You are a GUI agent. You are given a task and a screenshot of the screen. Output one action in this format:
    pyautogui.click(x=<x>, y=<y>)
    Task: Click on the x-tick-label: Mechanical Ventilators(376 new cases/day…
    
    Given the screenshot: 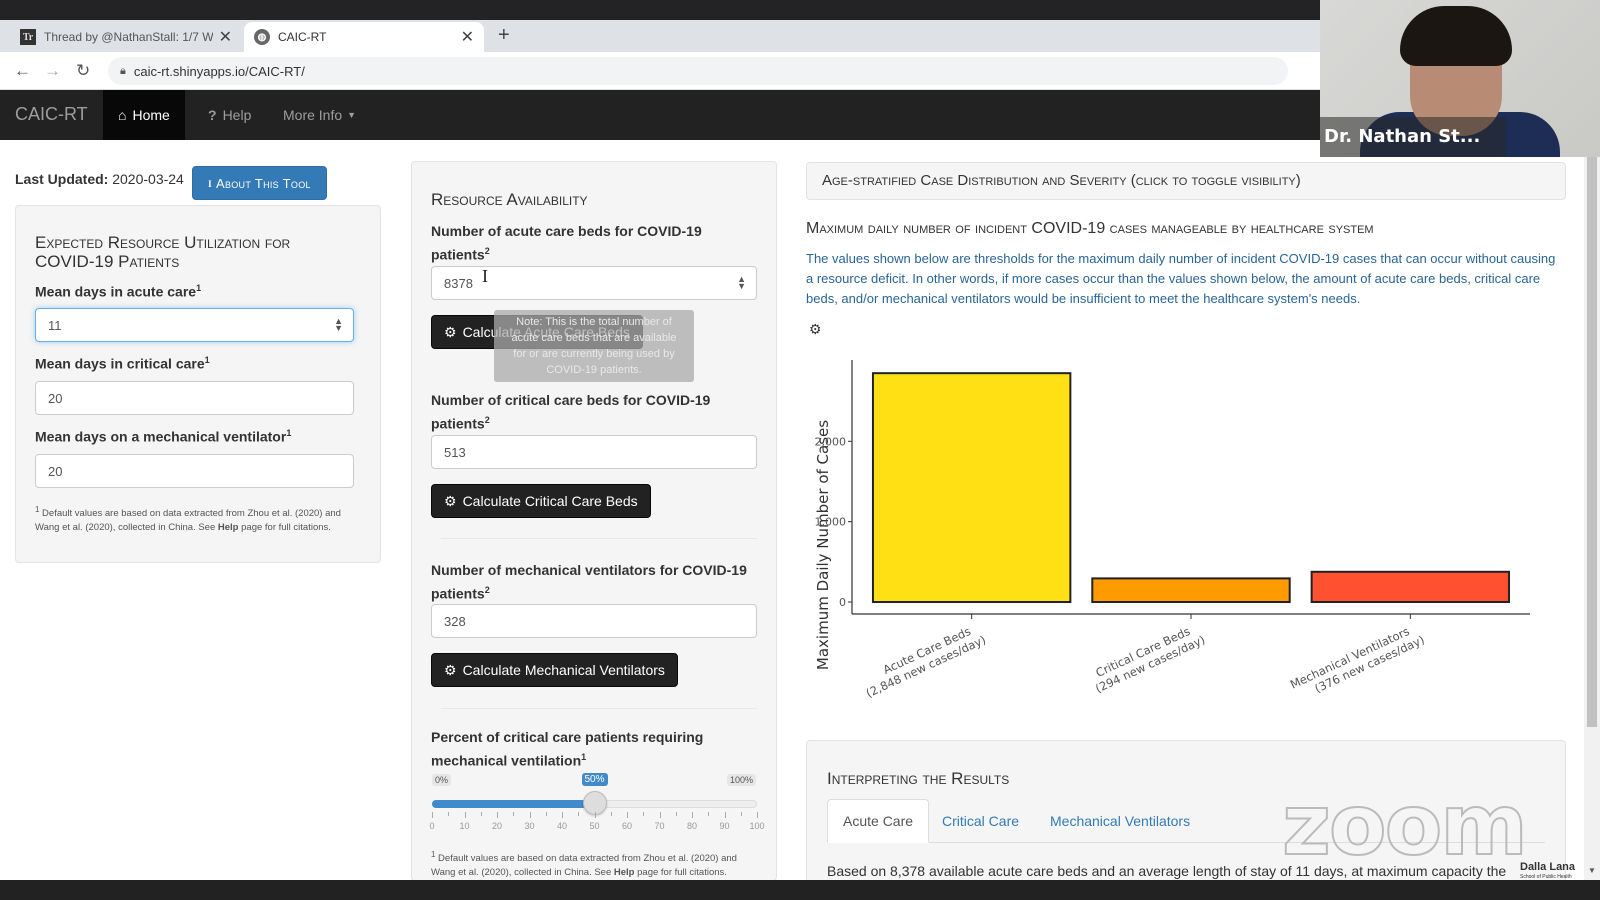 What is the action you would take?
    pyautogui.click(x=1357, y=662)
    